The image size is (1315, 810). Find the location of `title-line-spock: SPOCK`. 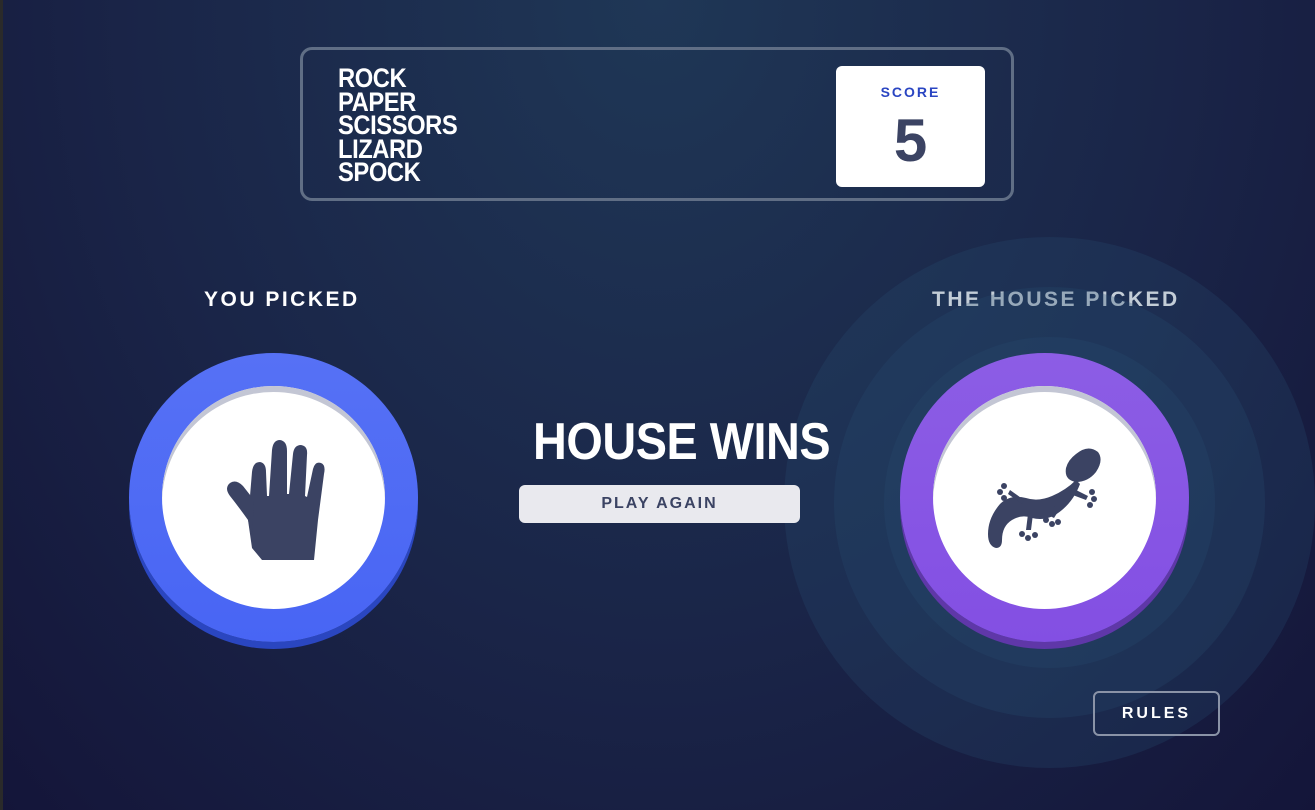

title-line-spock: SPOCK is located at coordinates (379, 172).